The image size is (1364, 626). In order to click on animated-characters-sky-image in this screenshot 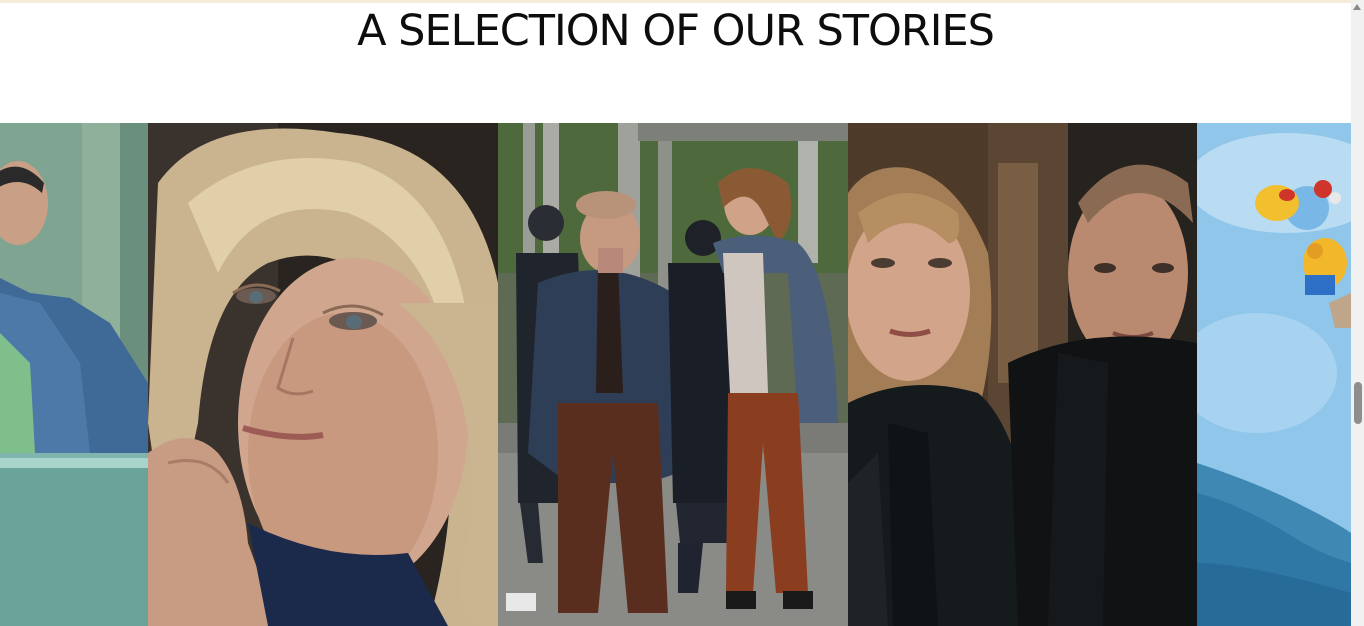, I will do `click(1274, 374)`.